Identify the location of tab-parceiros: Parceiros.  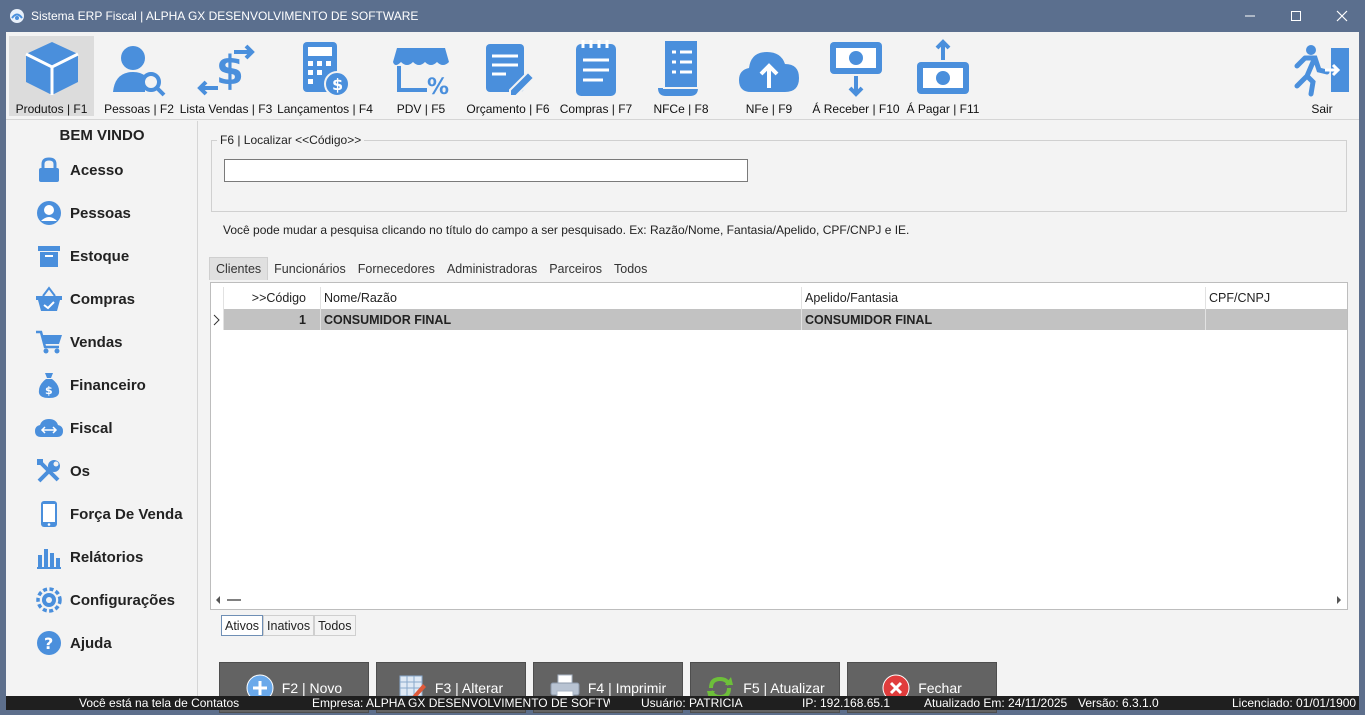
(575, 268).